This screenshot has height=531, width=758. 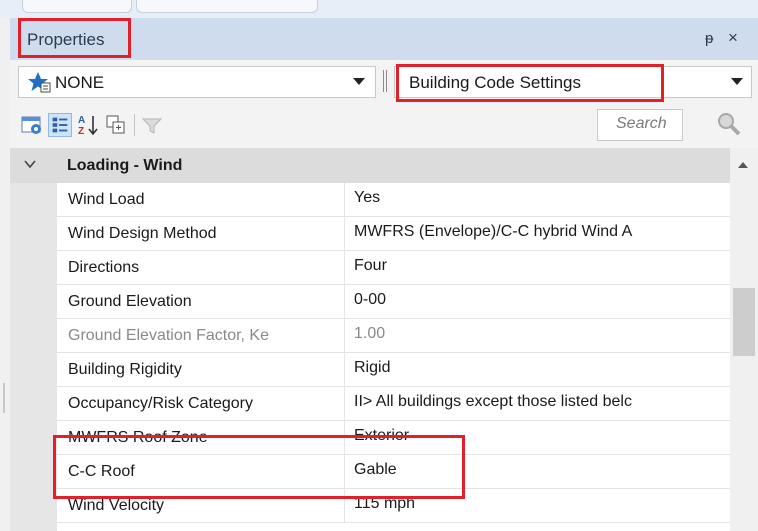 What do you see at coordinates (134, 125) in the screenshot?
I see `toolbar-separator` at bounding box center [134, 125].